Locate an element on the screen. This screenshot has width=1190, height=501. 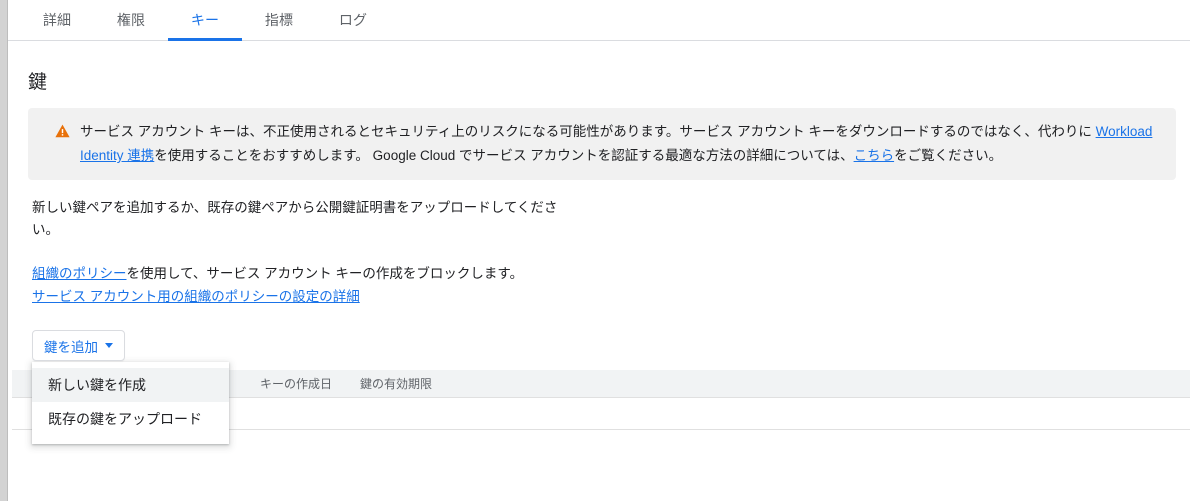
menu-item-upload-existing-key: 既存の鍵をアップロード is located at coordinates (130, 419).